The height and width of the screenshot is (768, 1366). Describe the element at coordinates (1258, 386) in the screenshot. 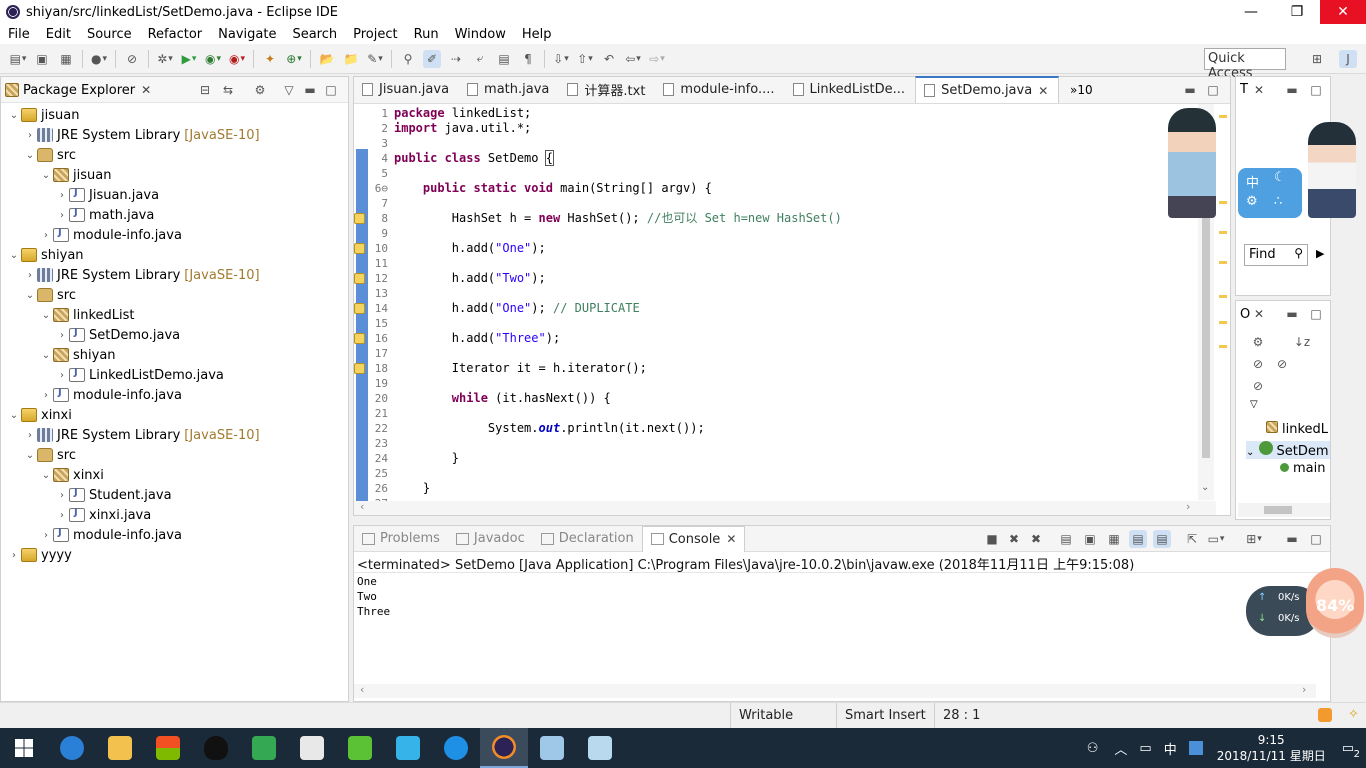

I see `hide-nonpublic-icon: ⊘` at that location.